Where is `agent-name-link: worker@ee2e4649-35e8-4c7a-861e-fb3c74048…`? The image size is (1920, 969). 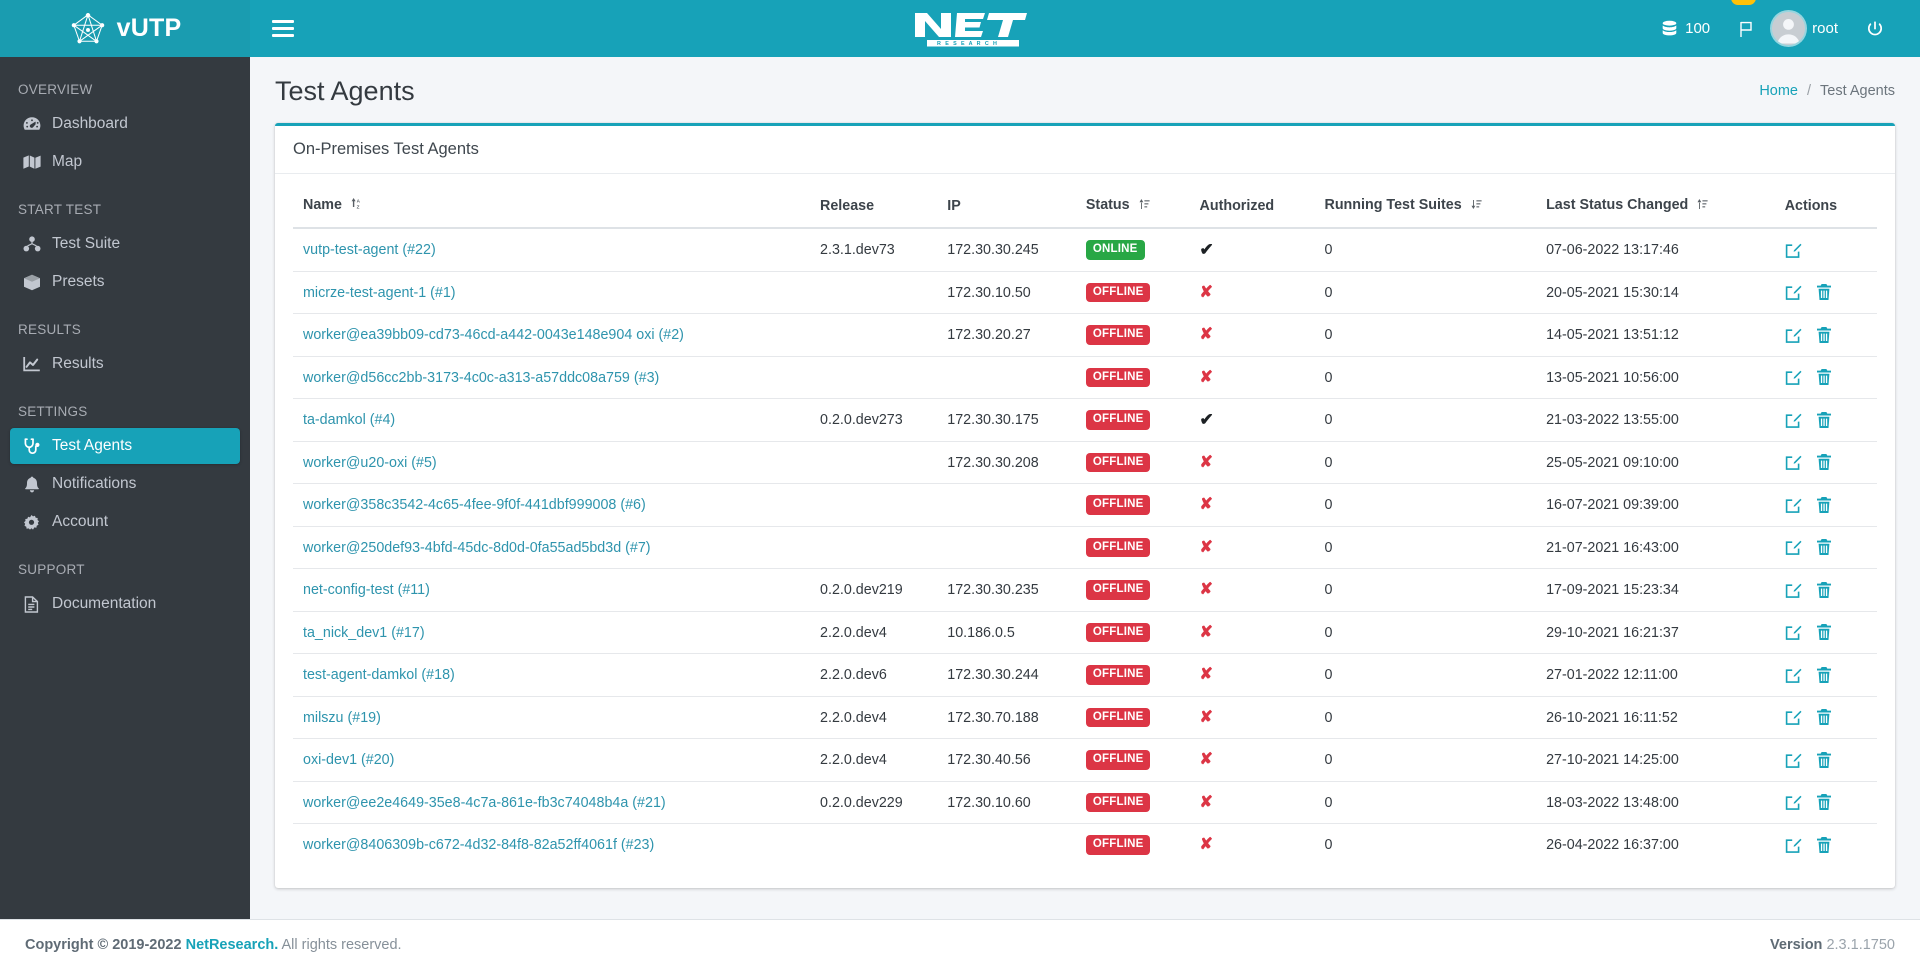 agent-name-link: worker@ee2e4649-35e8-4c7a-861e-fb3c74048… is located at coordinates (484, 803).